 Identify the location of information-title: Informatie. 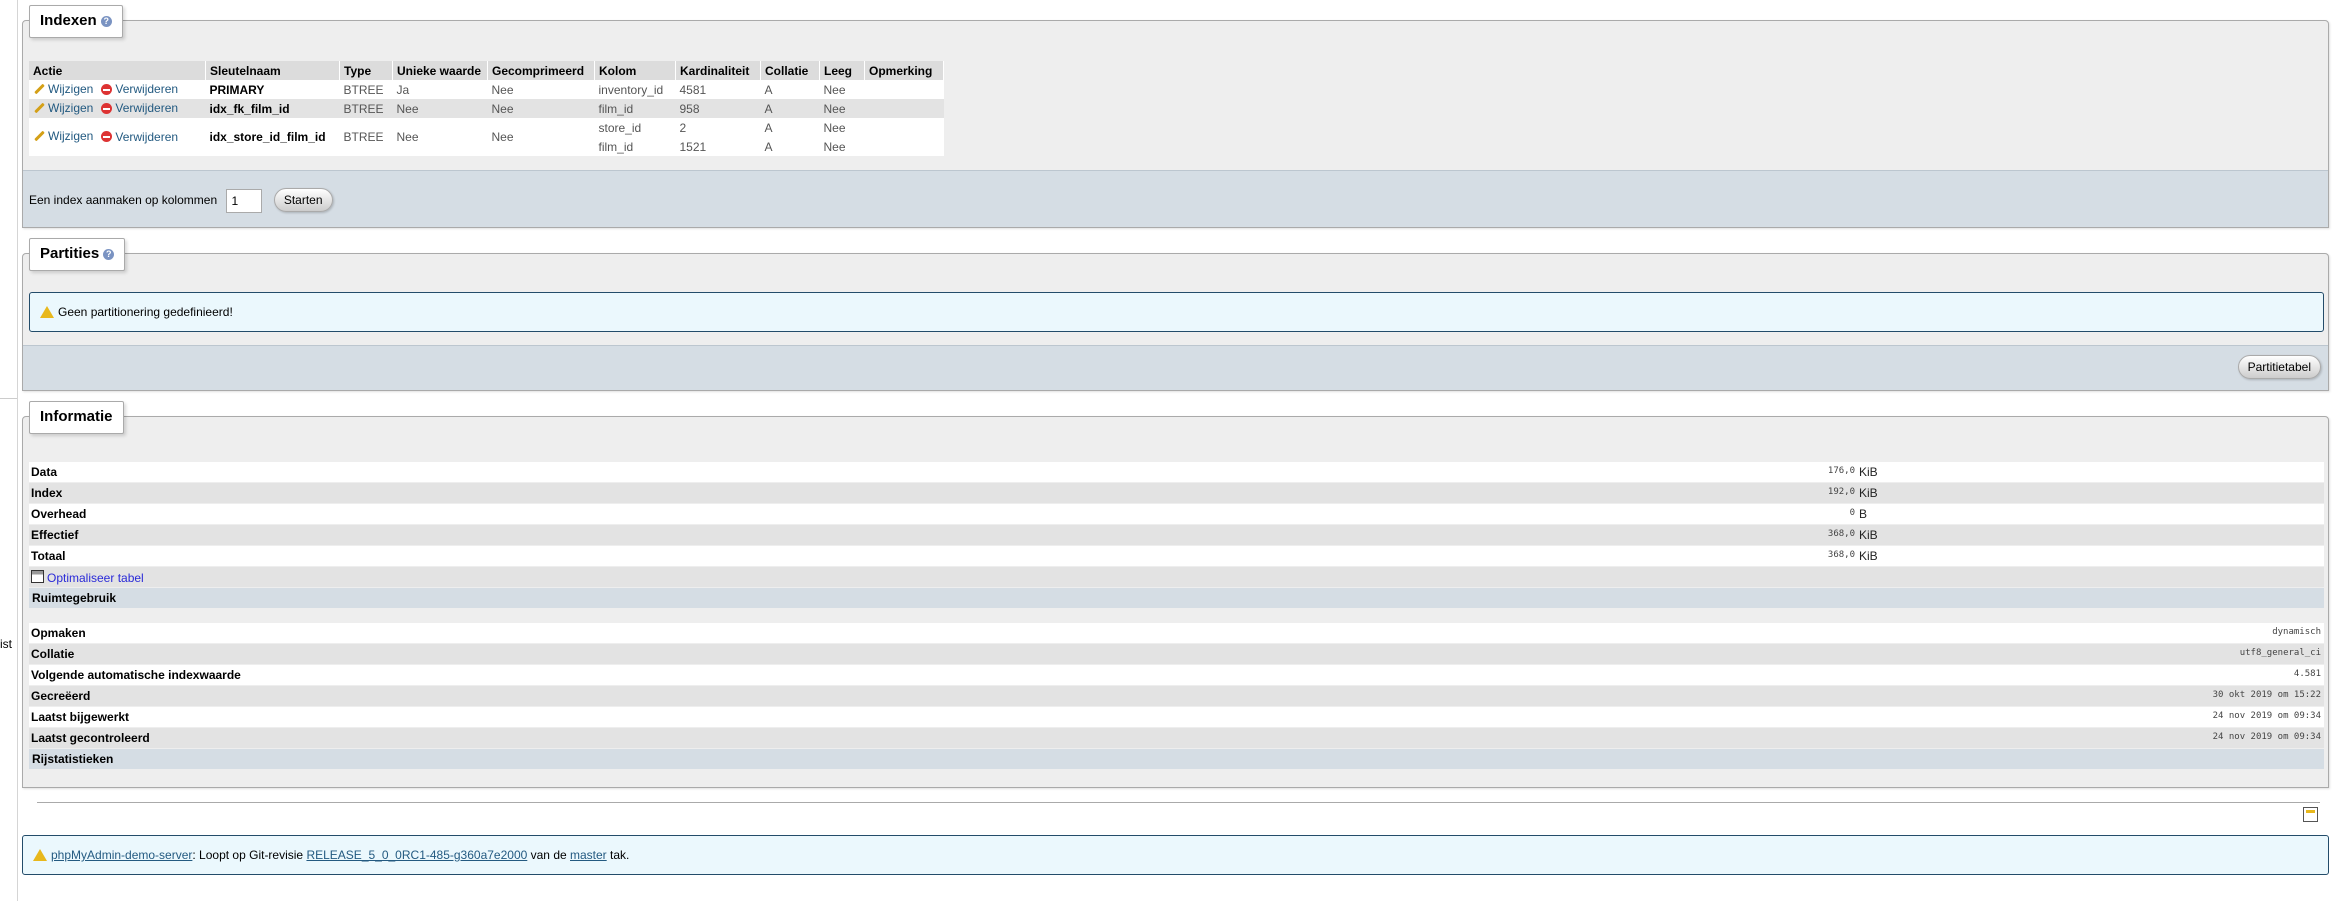
(76, 416).